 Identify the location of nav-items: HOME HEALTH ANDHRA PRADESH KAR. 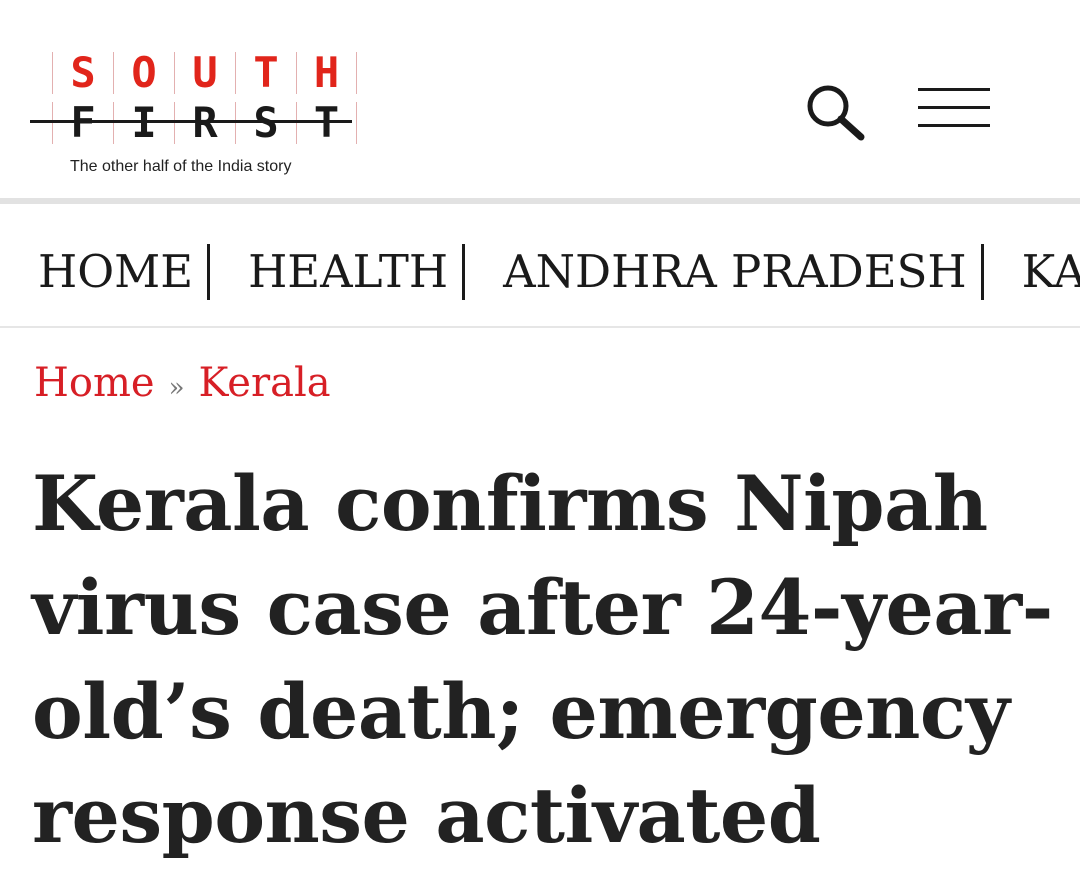
(559, 272).